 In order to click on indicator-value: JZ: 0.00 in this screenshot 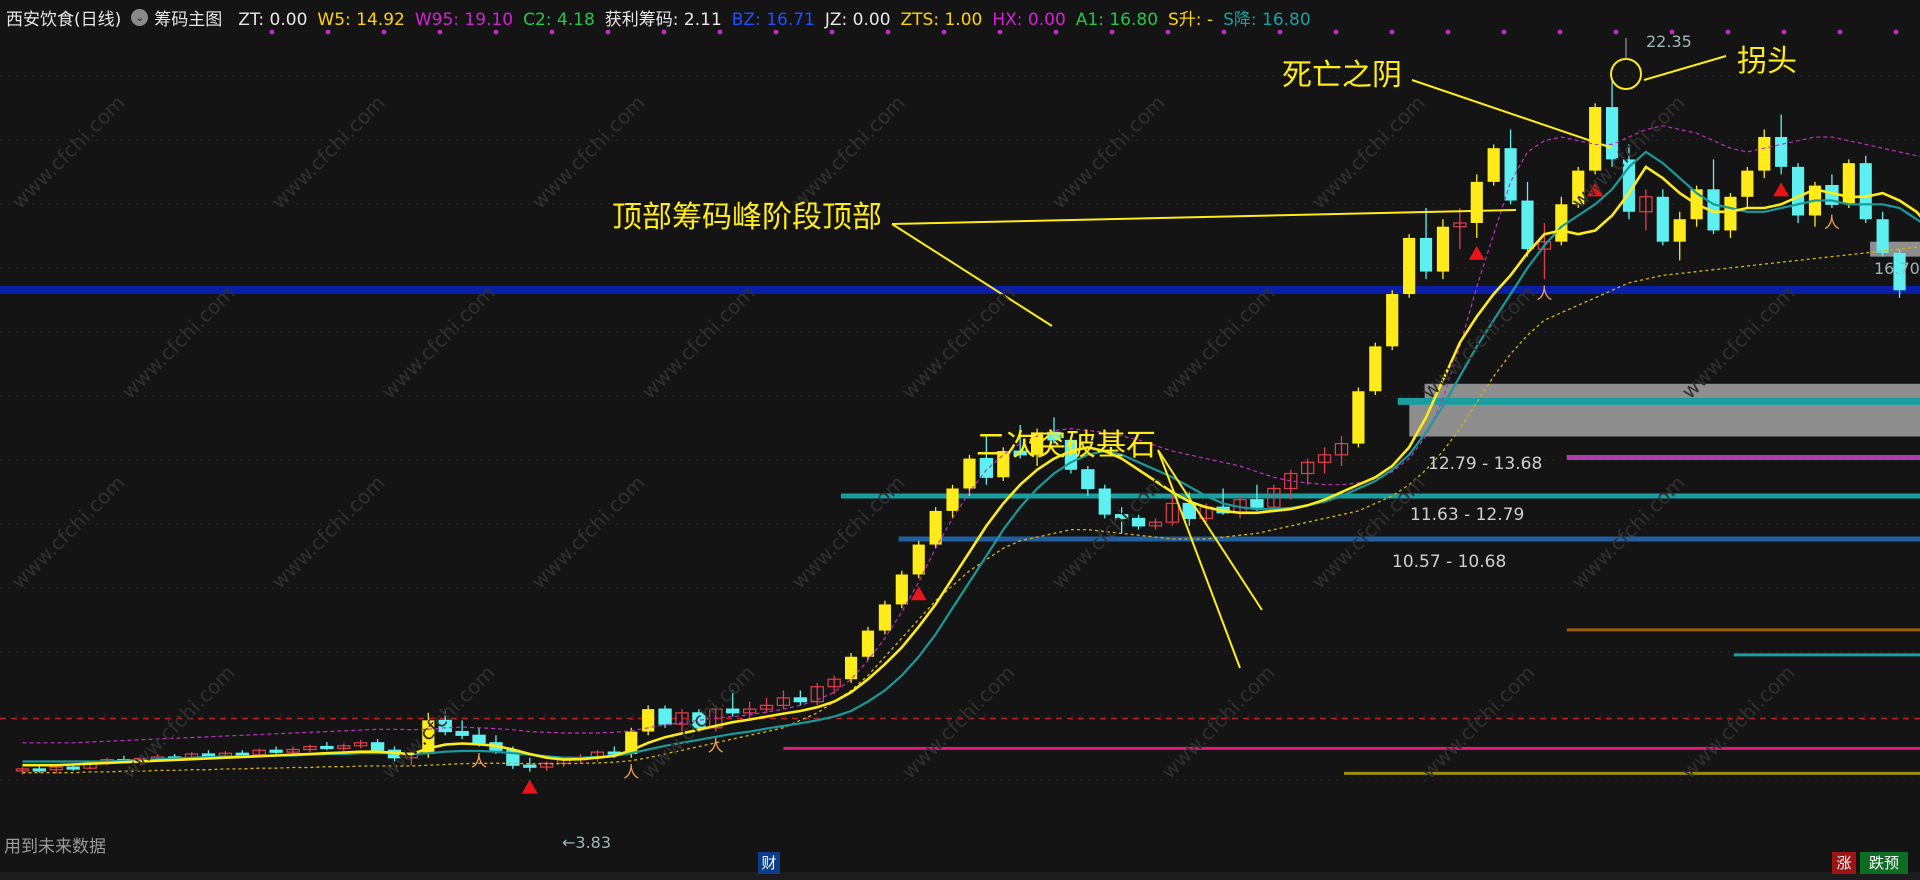, I will do `click(857, 19)`.